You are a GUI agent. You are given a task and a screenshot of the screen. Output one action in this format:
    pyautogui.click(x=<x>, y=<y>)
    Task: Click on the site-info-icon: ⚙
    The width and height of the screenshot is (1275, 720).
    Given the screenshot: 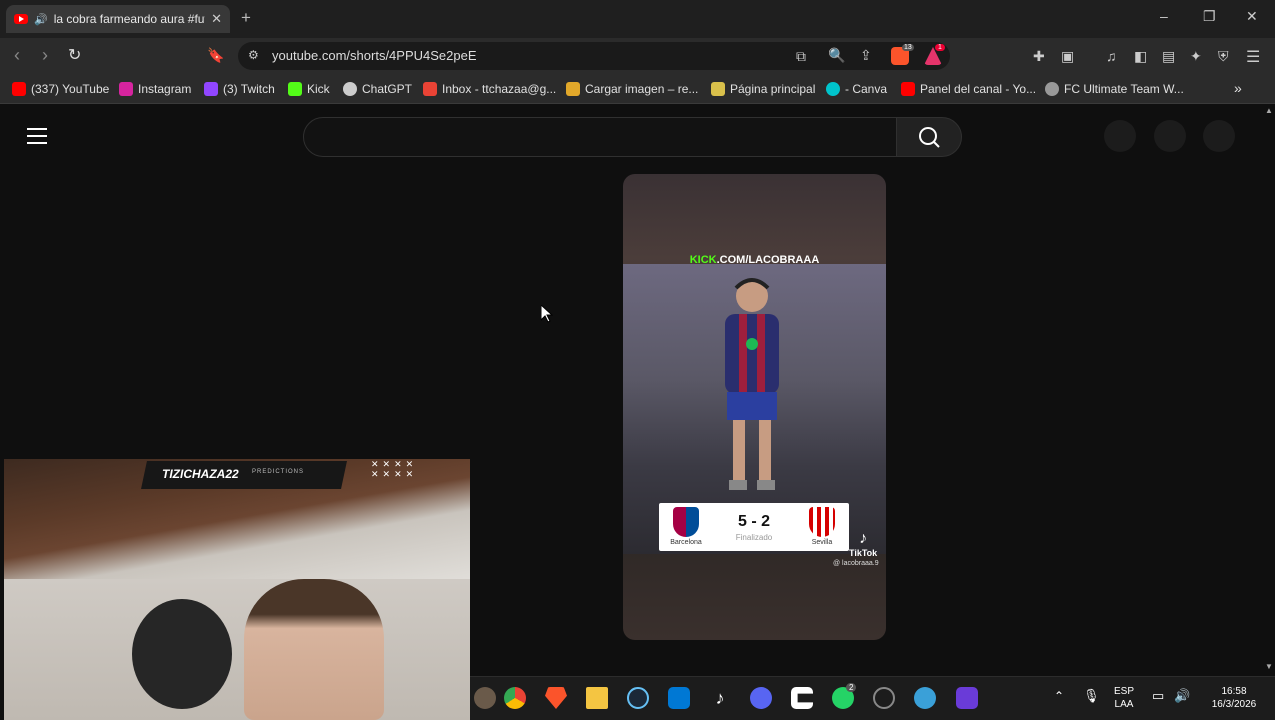 What is the action you would take?
    pyautogui.click(x=253, y=55)
    